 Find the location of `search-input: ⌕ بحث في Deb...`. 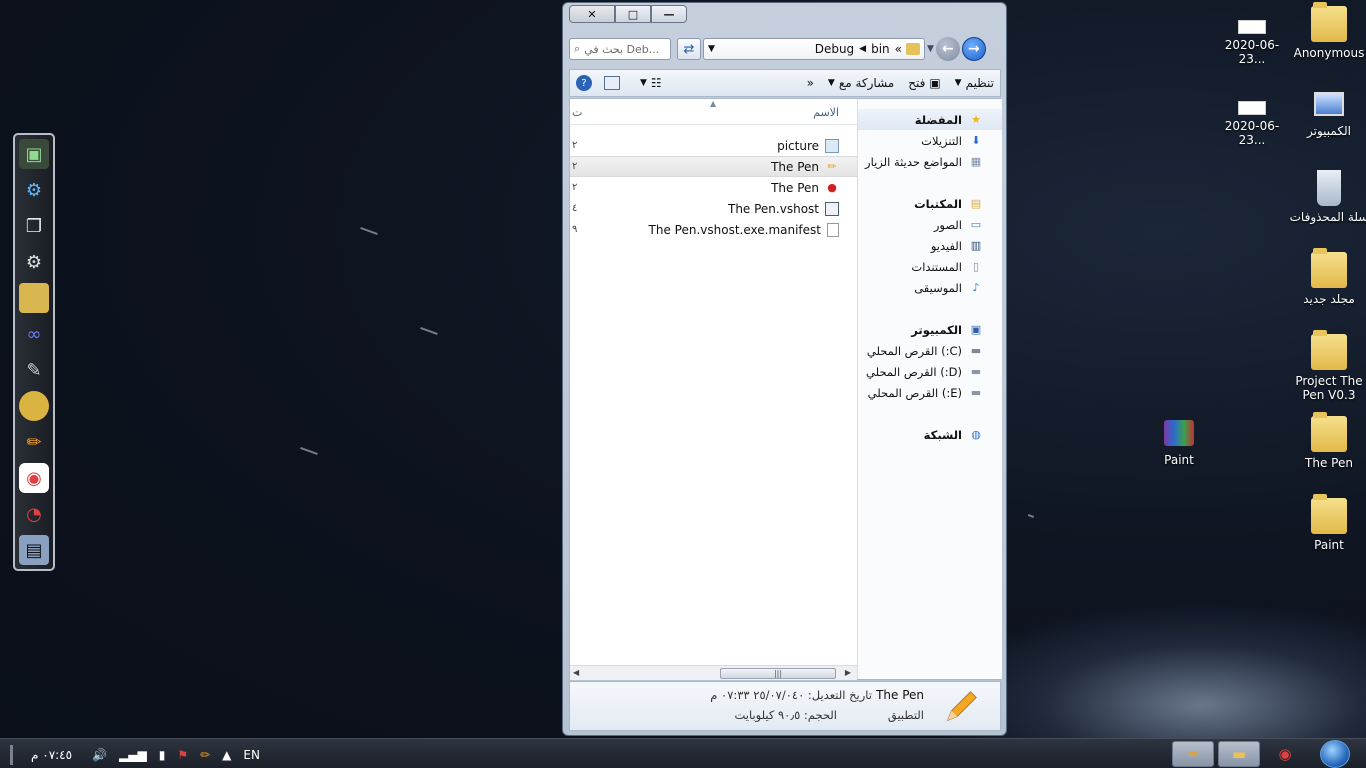

search-input: ⌕ بحث في Deb... is located at coordinates (620, 49).